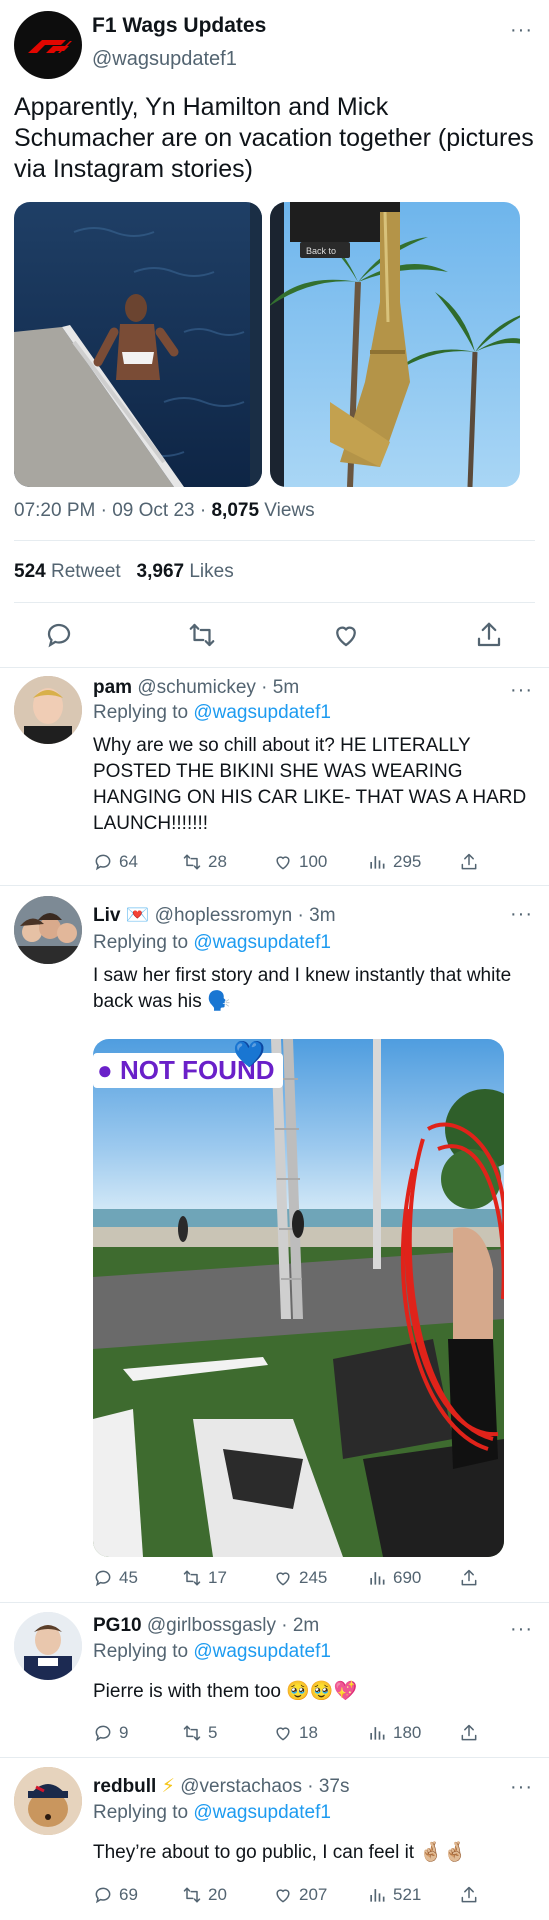 The height and width of the screenshot is (1920, 549). Describe the element at coordinates (204, 862) in the screenshot. I see `retweet-button: 28` at that location.